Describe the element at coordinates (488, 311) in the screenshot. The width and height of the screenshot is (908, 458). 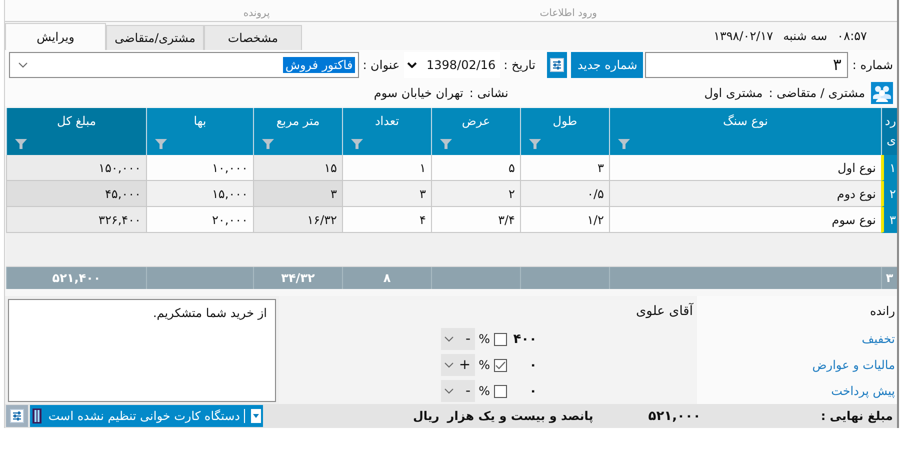
I see `driver-name: آقای علوی` at that location.